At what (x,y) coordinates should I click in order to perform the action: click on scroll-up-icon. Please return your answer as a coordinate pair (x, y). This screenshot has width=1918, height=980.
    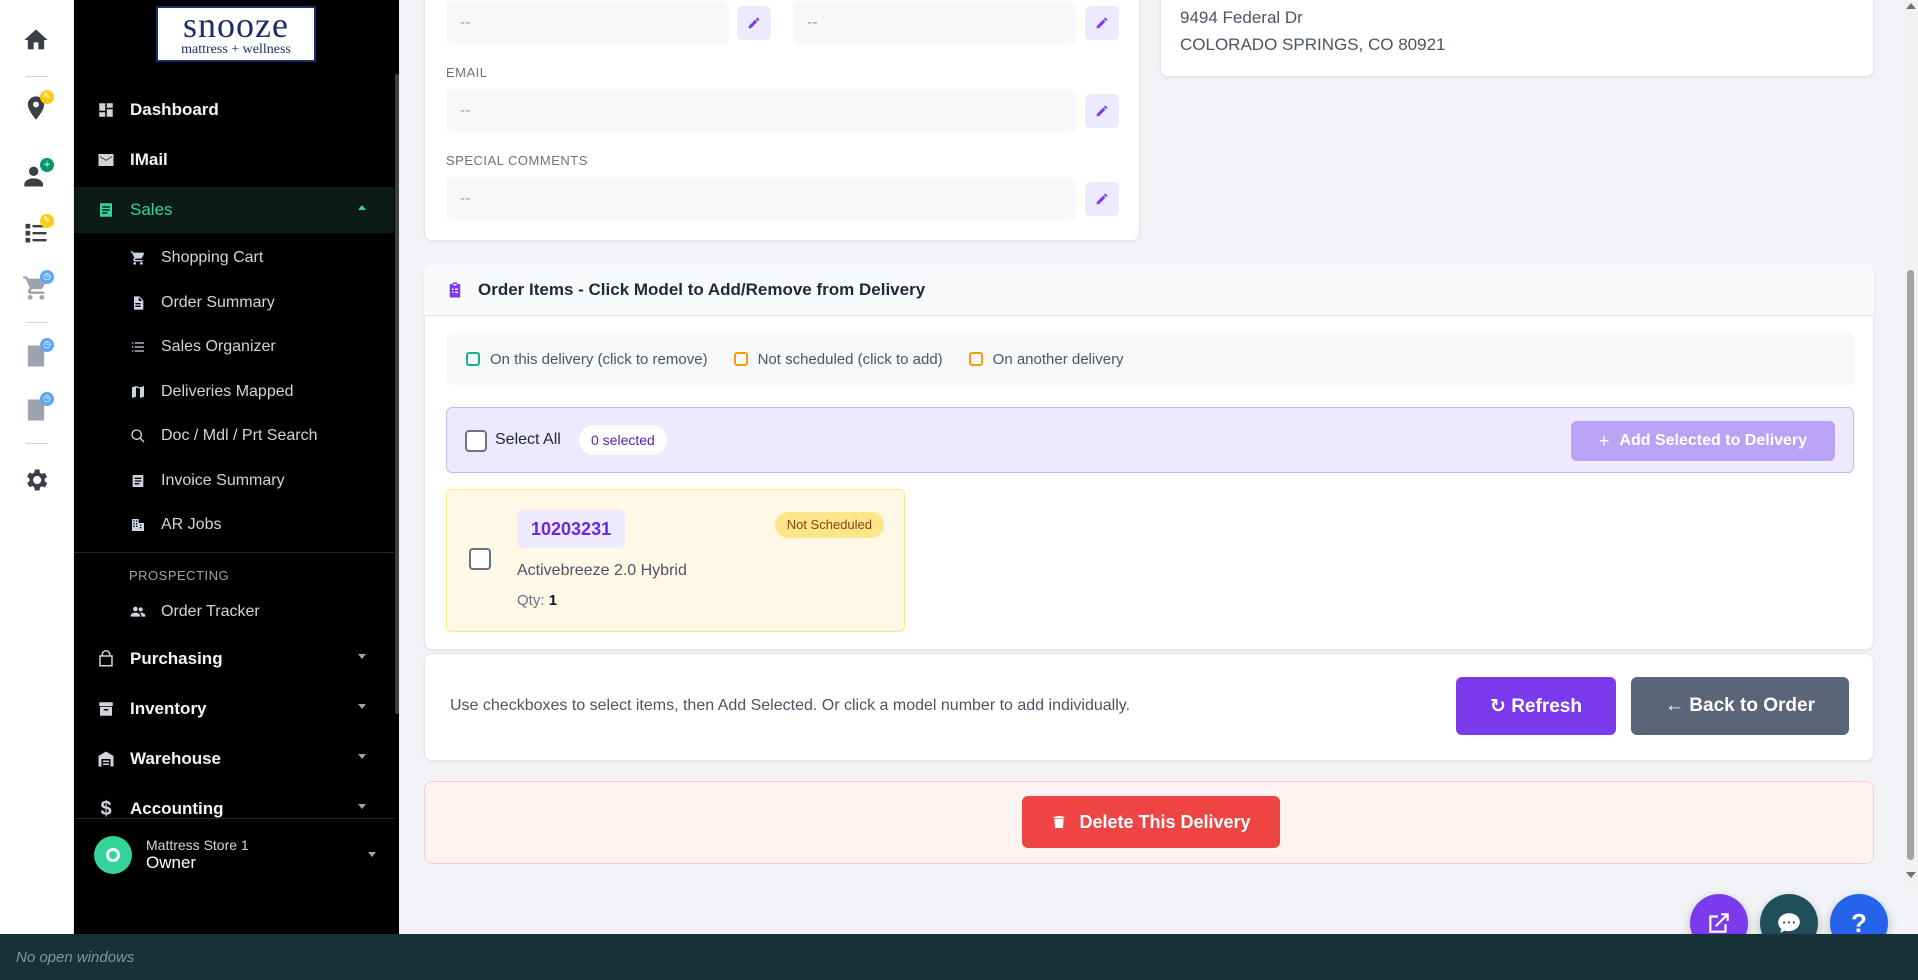
    Looking at the image, I should click on (1911, 6).